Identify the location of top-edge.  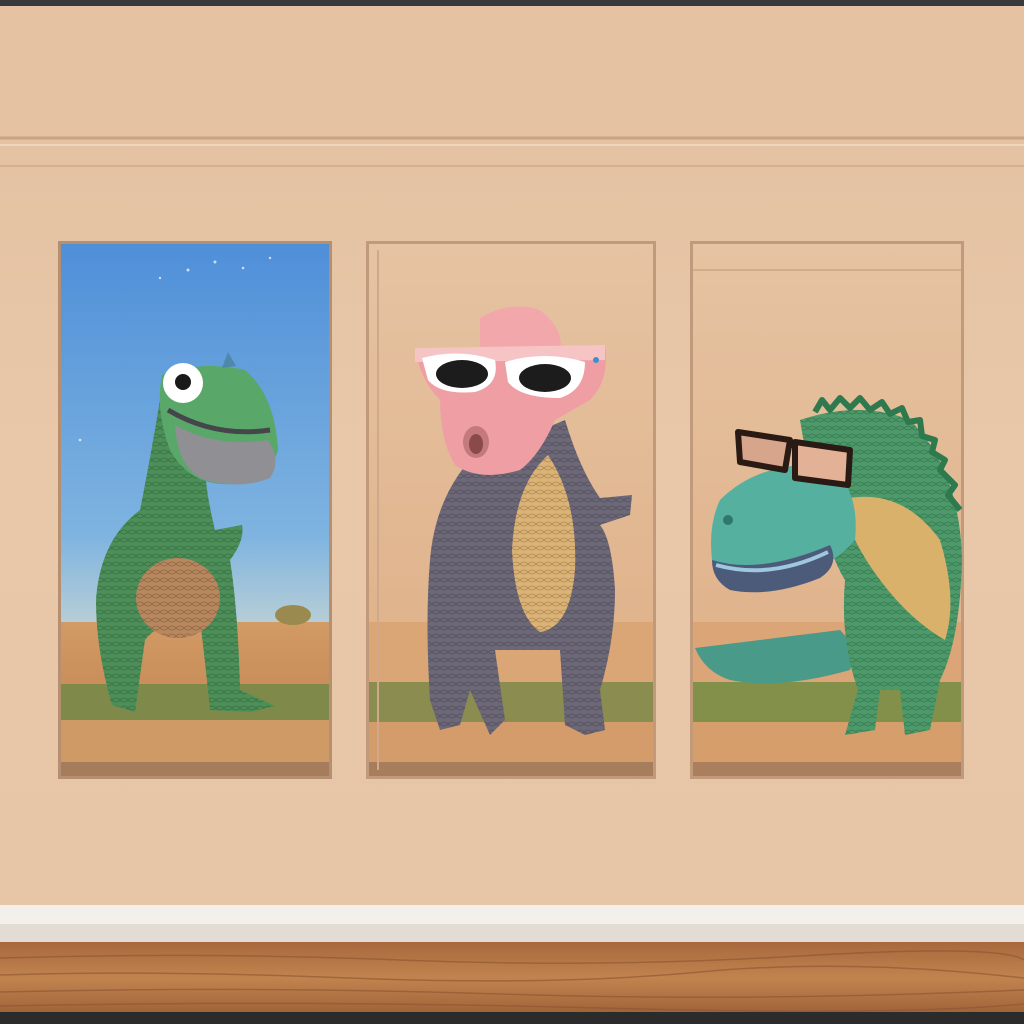
(512, 3).